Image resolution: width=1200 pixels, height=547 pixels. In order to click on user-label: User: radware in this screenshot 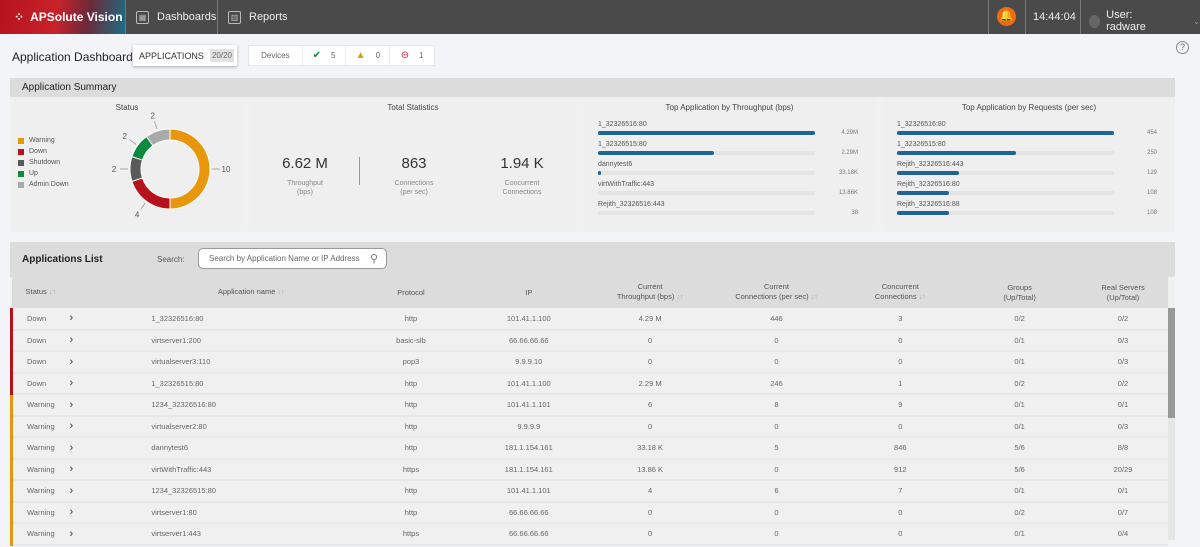, I will do `click(1126, 21)`.